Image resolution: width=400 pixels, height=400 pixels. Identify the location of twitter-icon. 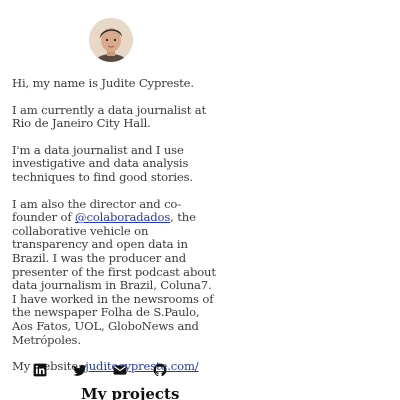
(80, 370).